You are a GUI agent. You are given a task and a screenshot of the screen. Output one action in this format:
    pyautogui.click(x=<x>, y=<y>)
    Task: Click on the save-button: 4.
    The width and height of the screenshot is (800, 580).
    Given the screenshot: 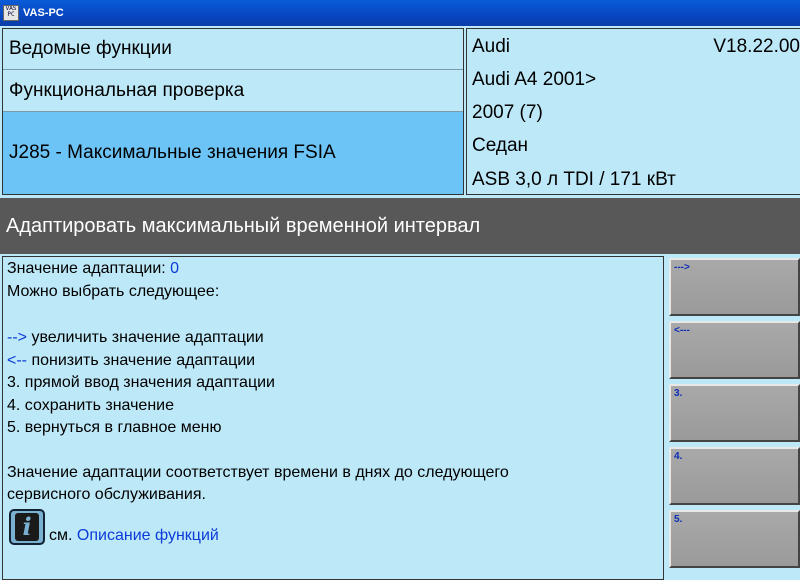 What is the action you would take?
    pyautogui.click(x=734, y=476)
    